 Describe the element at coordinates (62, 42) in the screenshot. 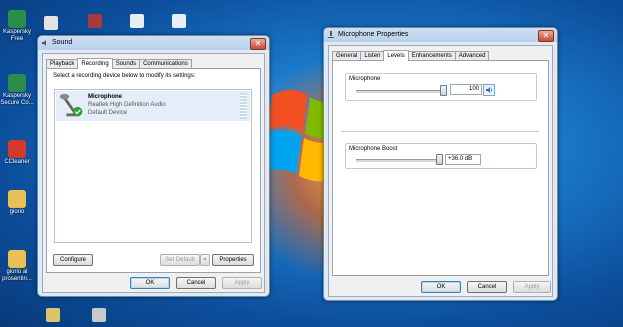

I see `sound-title: Sound` at that location.